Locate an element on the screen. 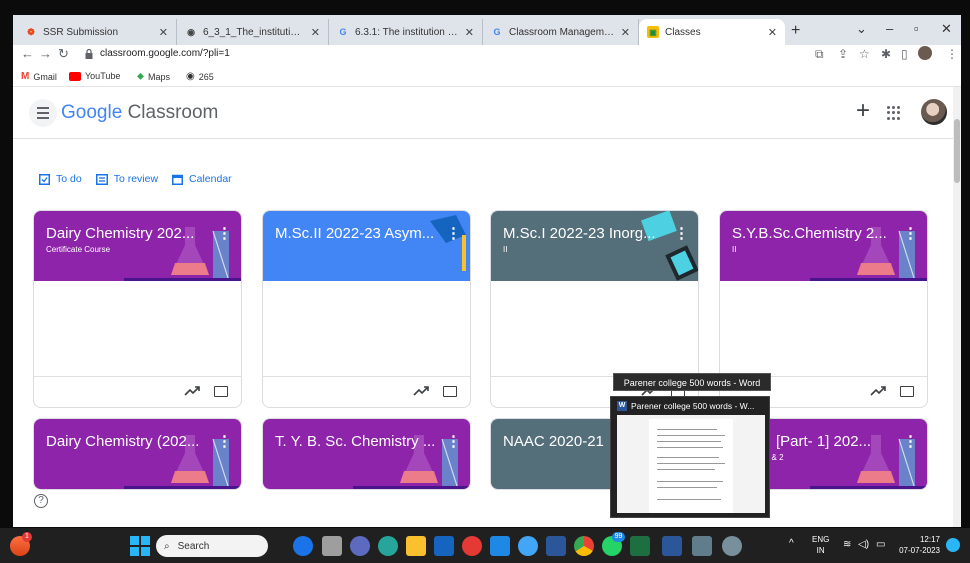 This screenshot has width=970, height=563. word-icon is located at coordinates (672, 546).